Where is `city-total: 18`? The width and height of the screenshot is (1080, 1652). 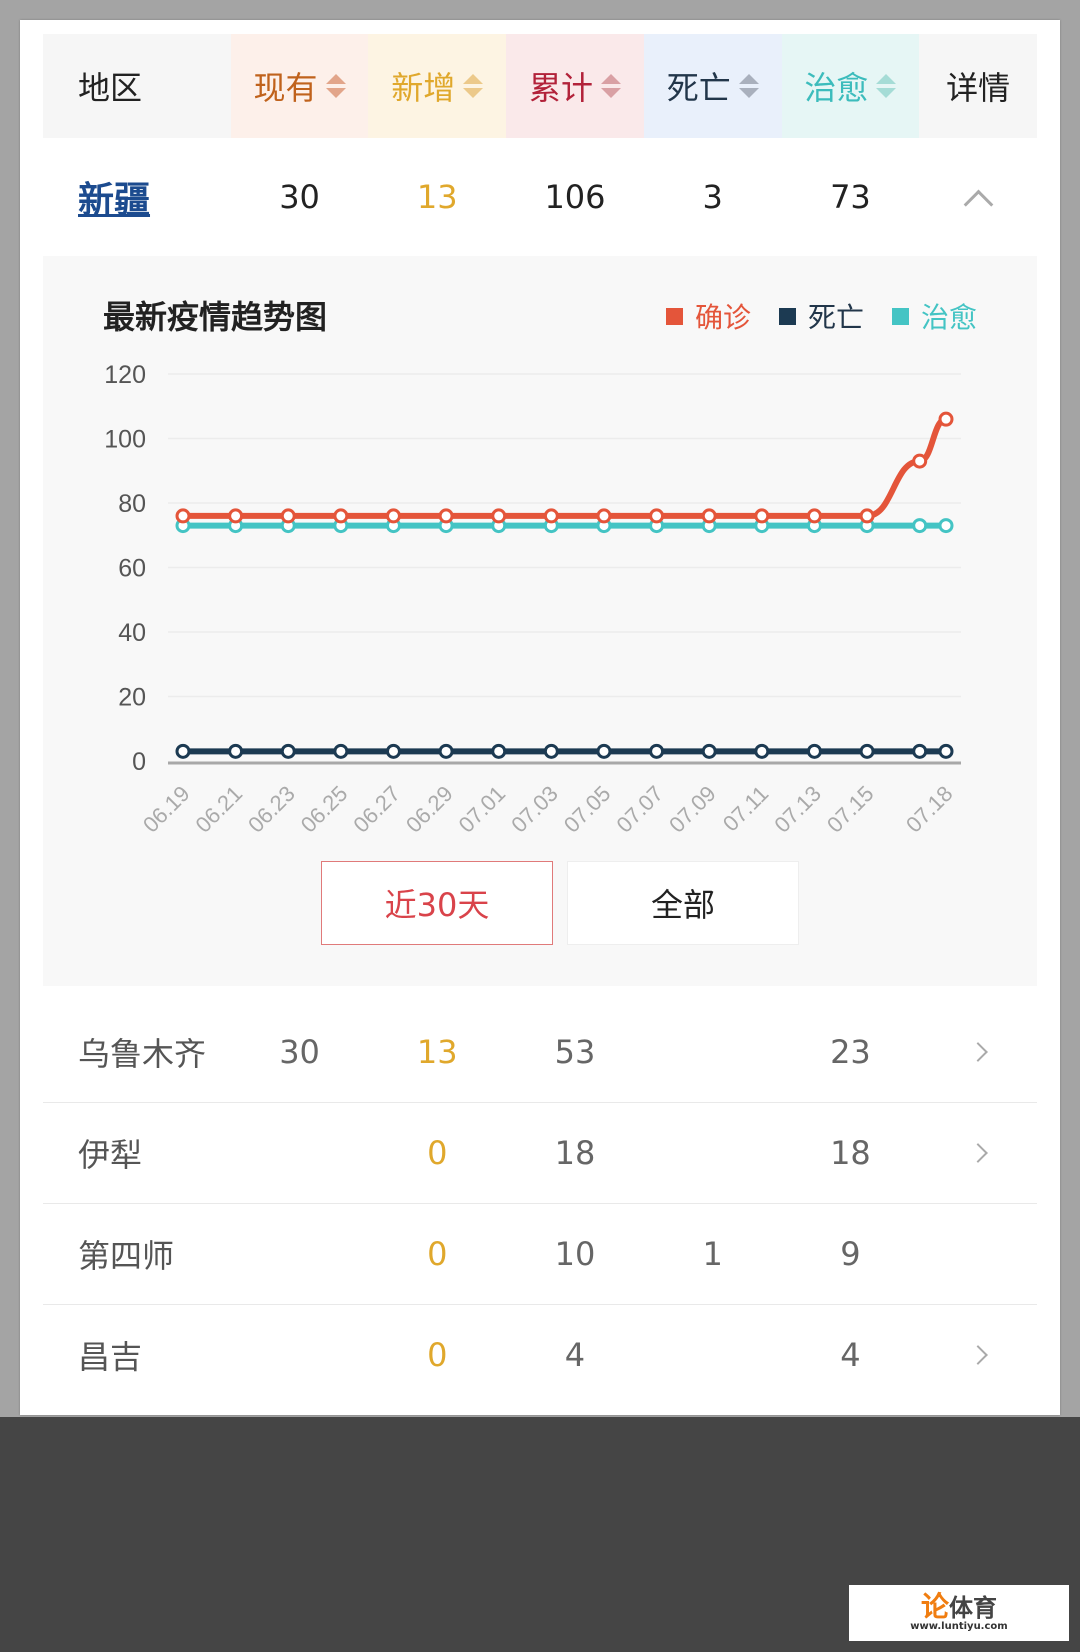 city-total: 18 is located at coordinates (575, 1153).